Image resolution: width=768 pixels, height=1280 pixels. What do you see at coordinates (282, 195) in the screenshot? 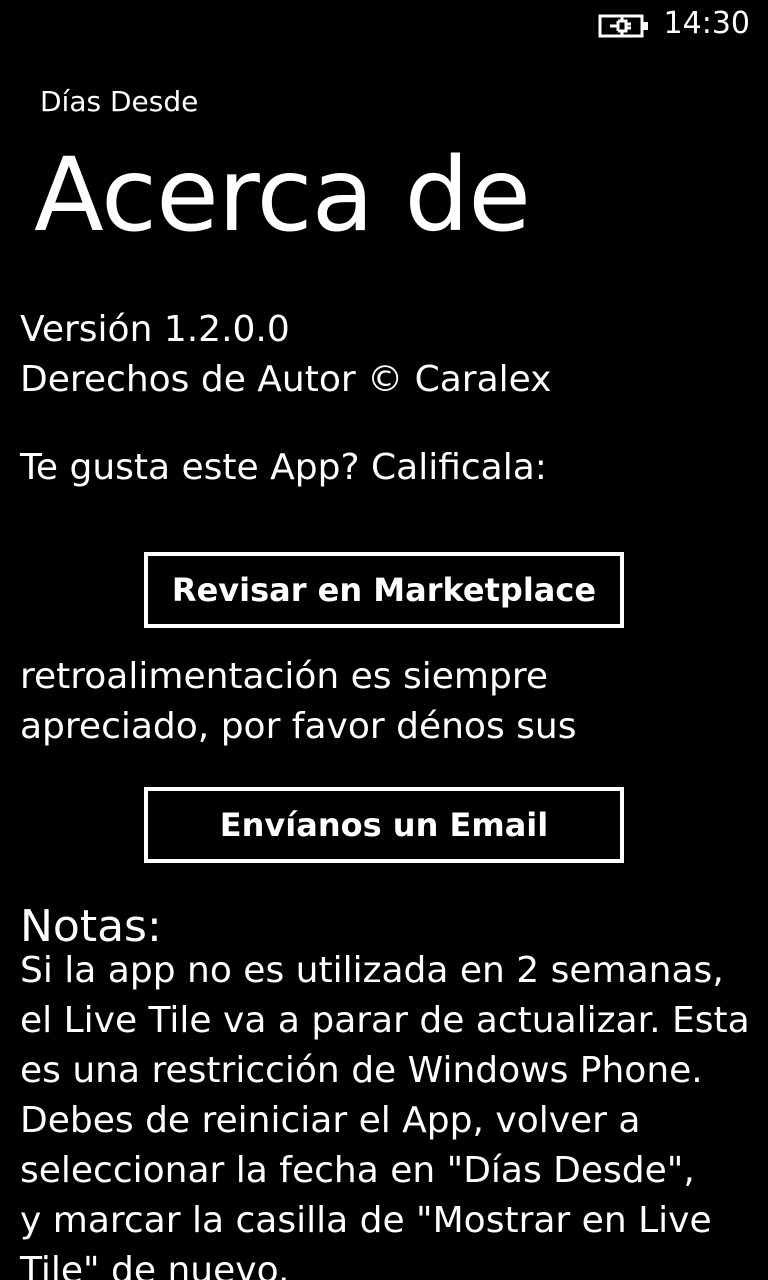
I see `page-title: Acerca de` at bounding box center [282, 195].